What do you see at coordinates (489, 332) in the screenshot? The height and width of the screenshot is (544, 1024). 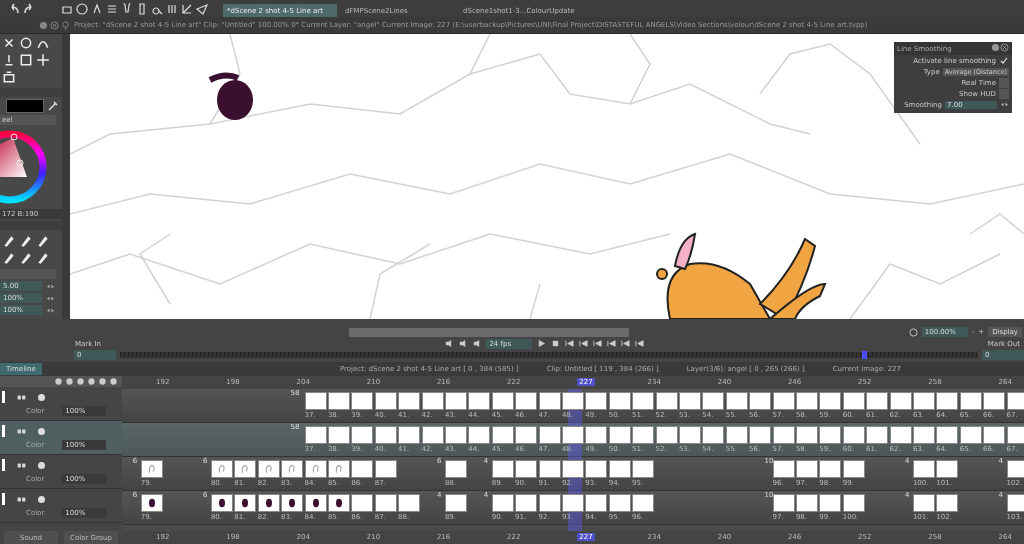 I see `scrollbar-thumb` at bounding box center [489, 332].